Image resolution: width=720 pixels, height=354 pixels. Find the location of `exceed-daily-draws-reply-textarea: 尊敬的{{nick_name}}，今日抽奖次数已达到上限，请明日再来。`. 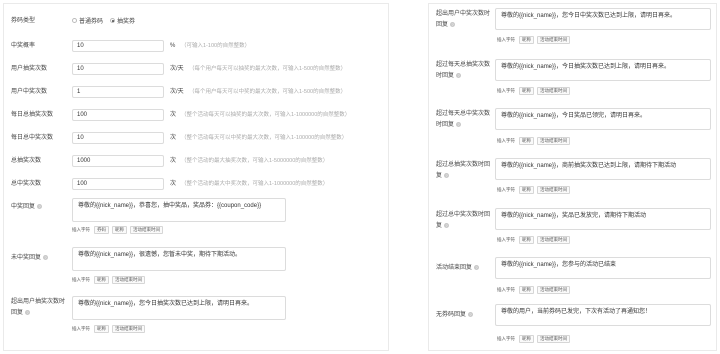

exceed-daily-draws-reply-textarea: 尊敬的{{nick_name}}，今日抽奖次数已达到上限，请明日再来。 is located at coordinates (603, 70).